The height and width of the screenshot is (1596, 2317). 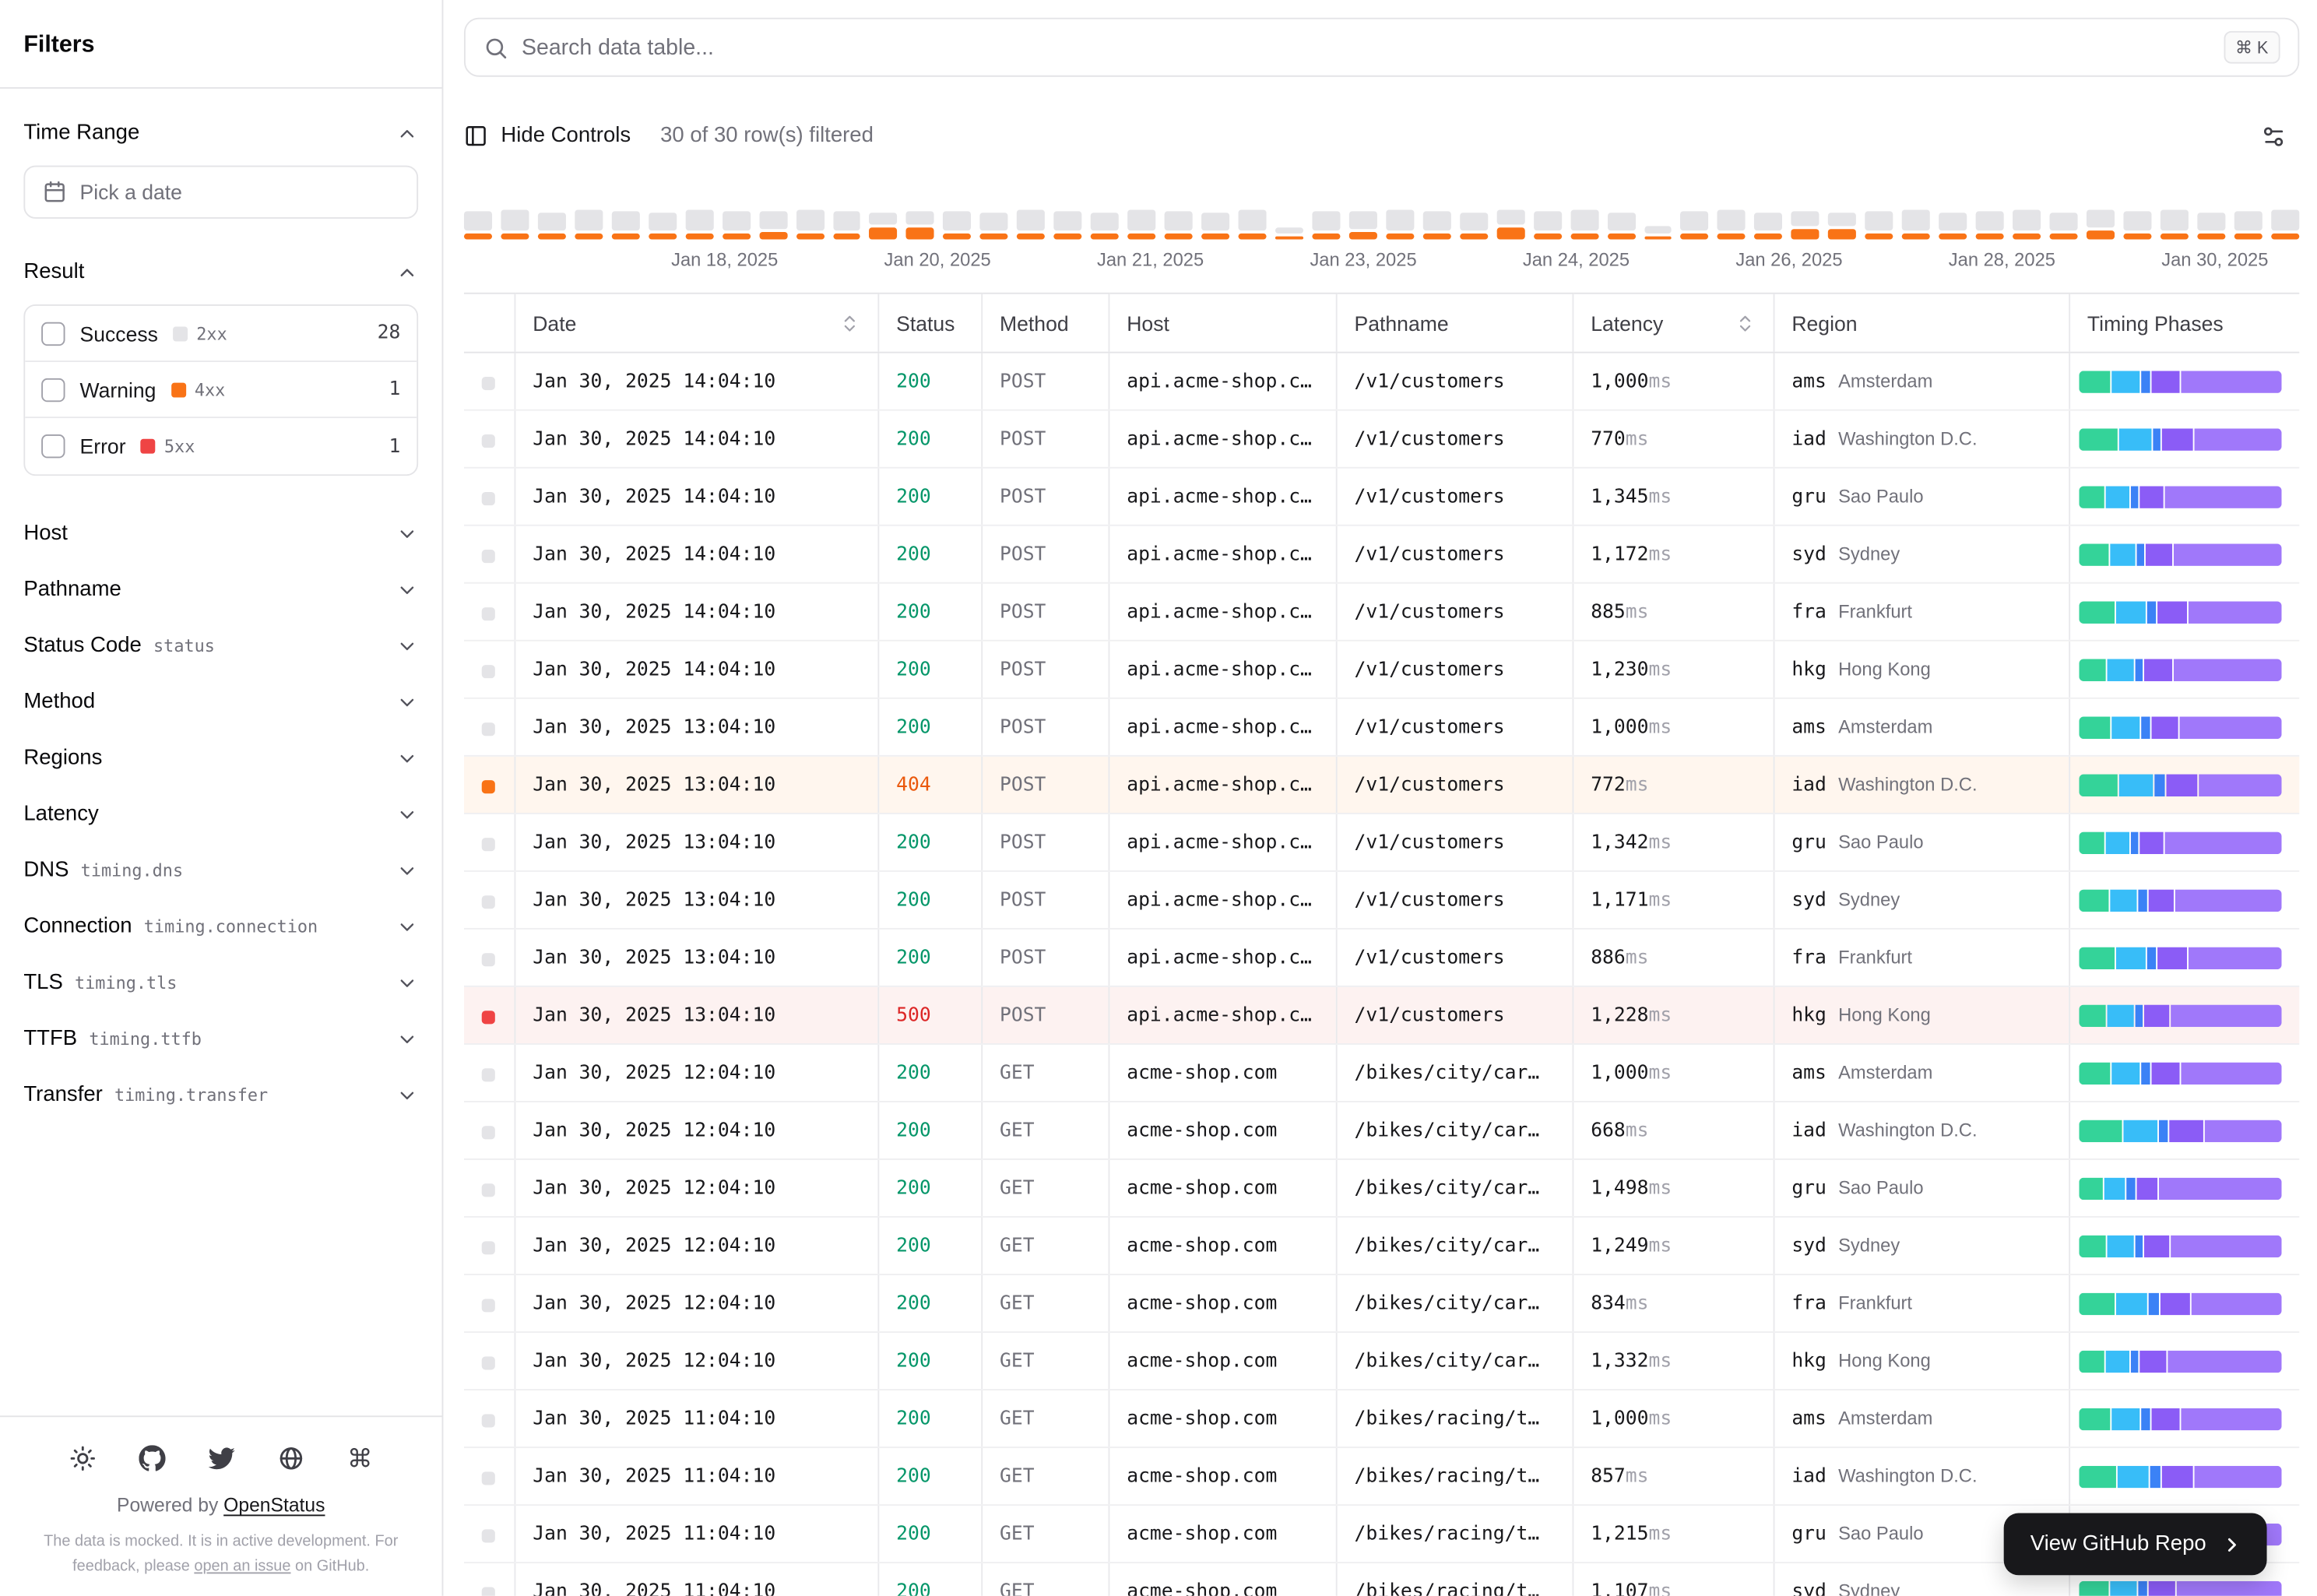 What do you see at coordinates (220, 870) in the screenshot?
I see `filter-section-dns: DNS timing.dns` at bounding box center [220, 870].